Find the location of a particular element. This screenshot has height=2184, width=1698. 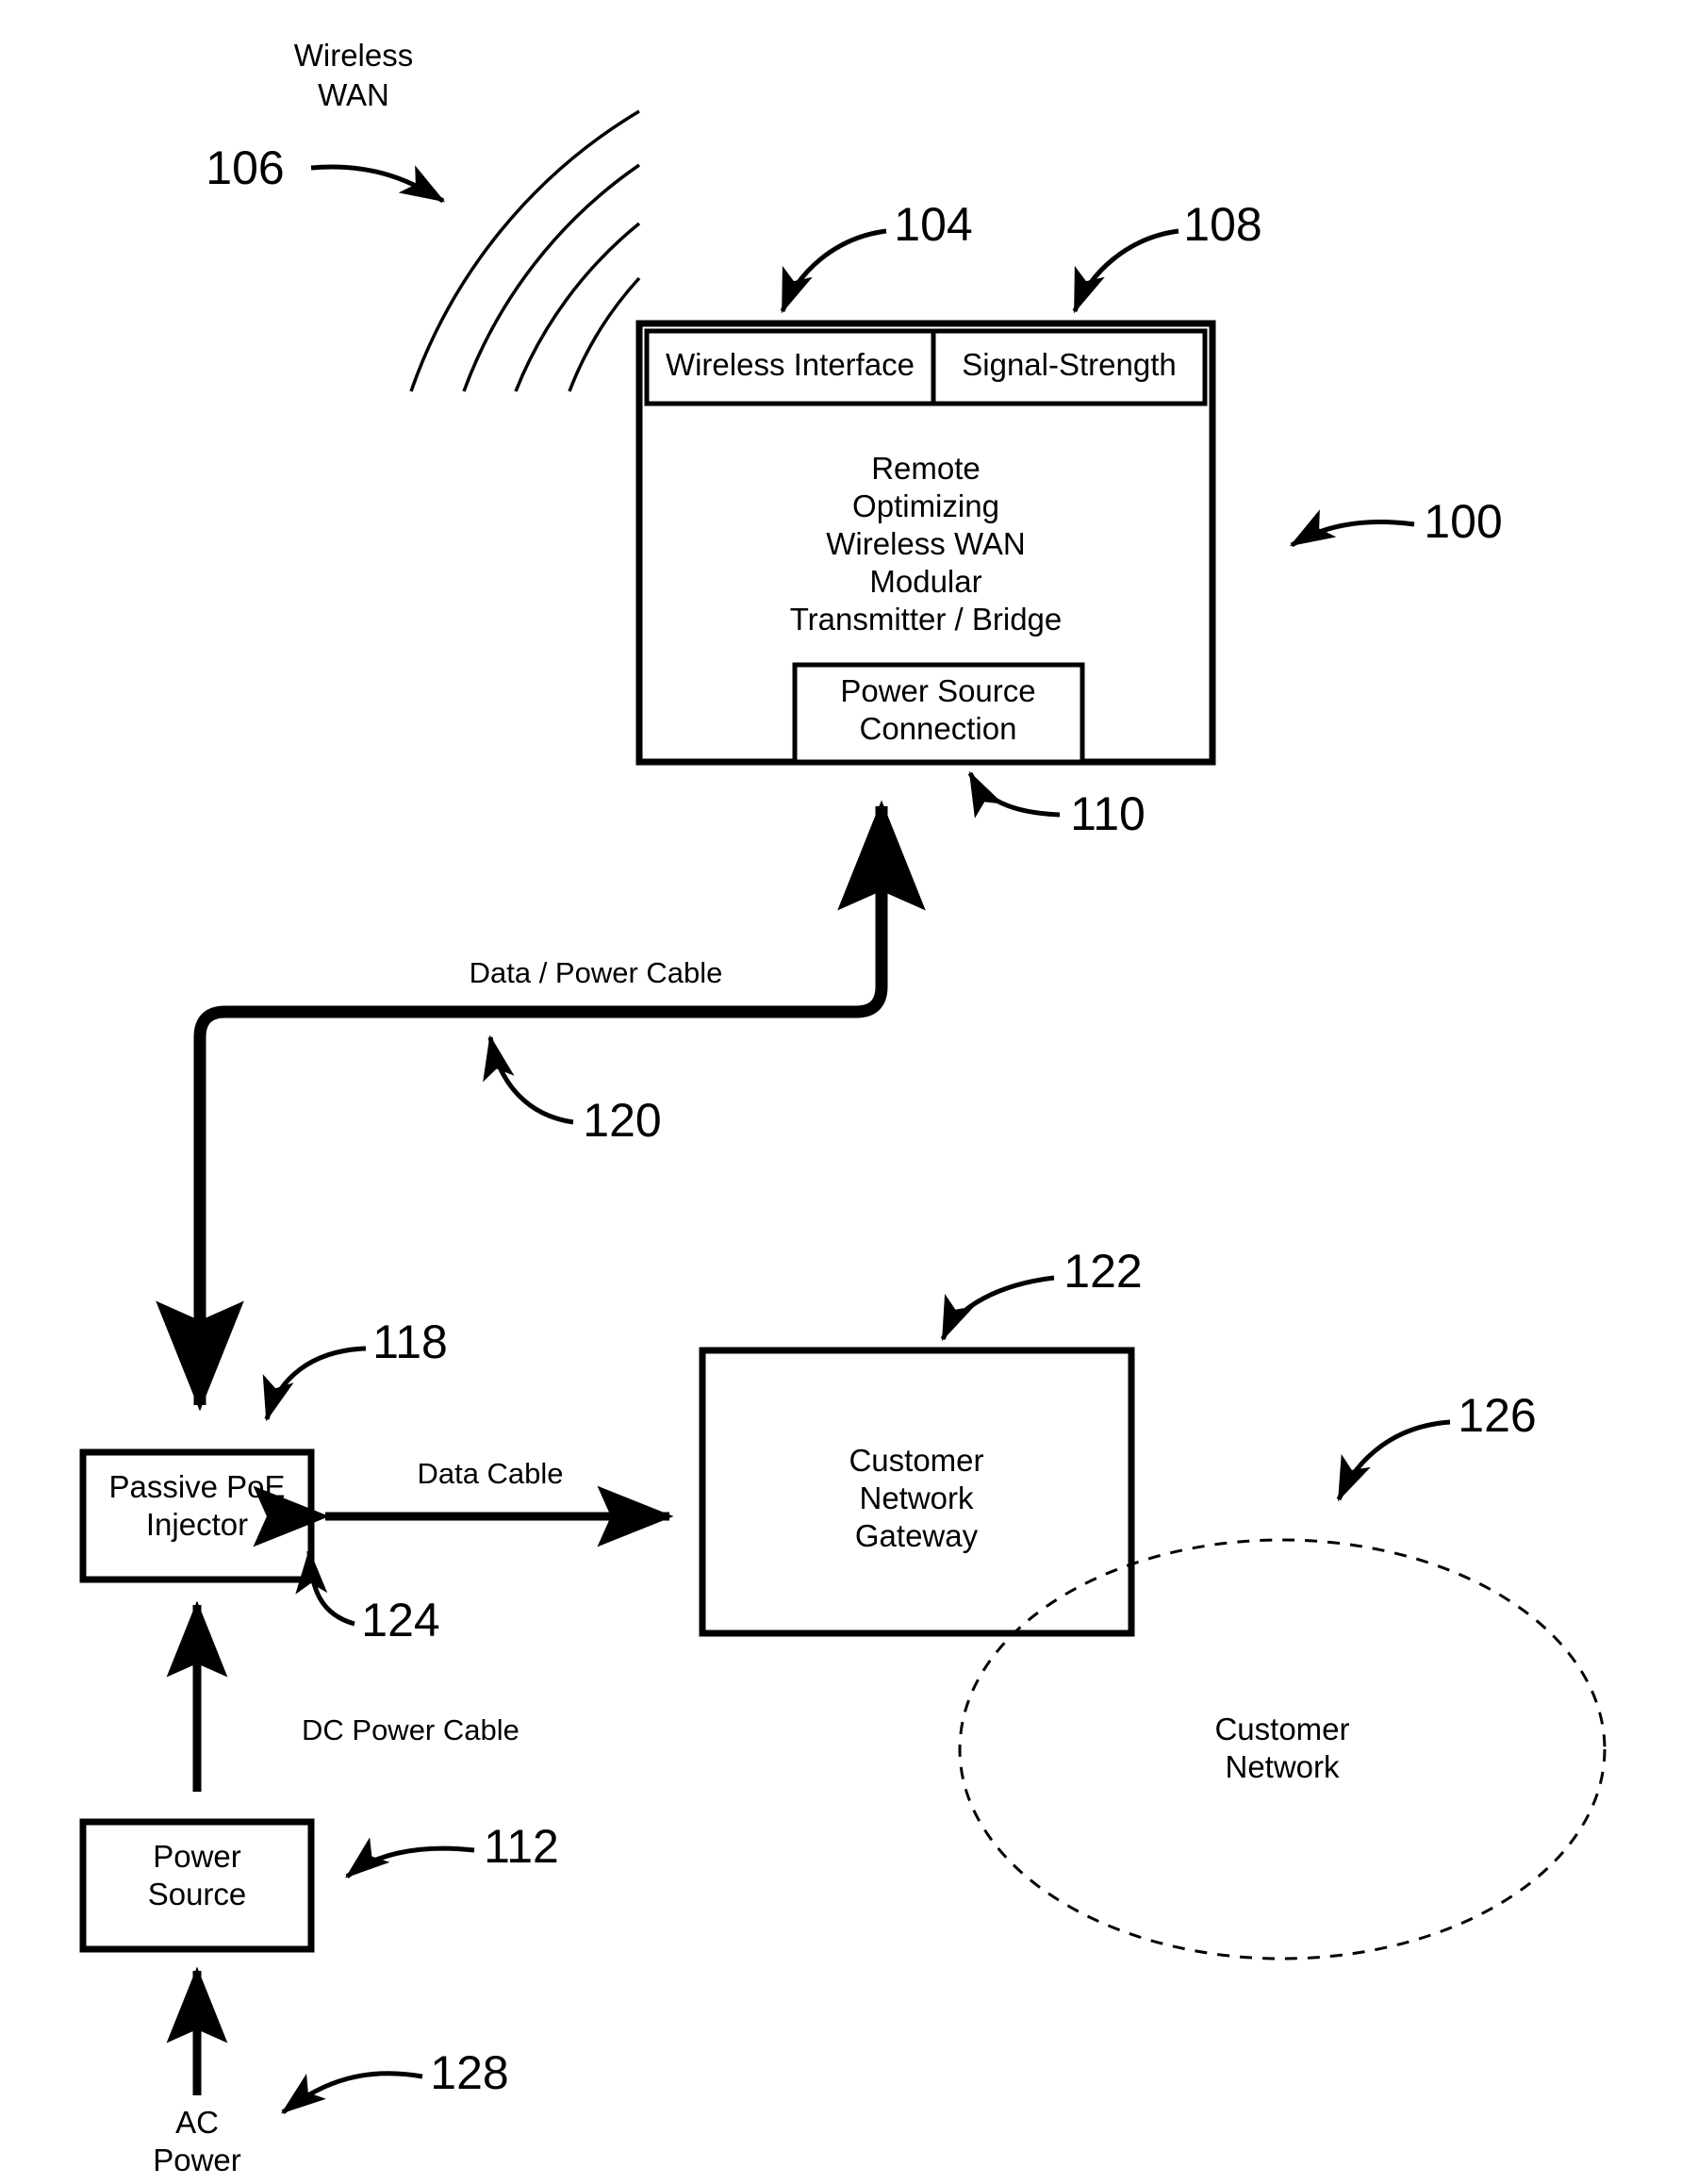

signal-strength-box: Signal-Strength is located at coordinates (1069, 367).